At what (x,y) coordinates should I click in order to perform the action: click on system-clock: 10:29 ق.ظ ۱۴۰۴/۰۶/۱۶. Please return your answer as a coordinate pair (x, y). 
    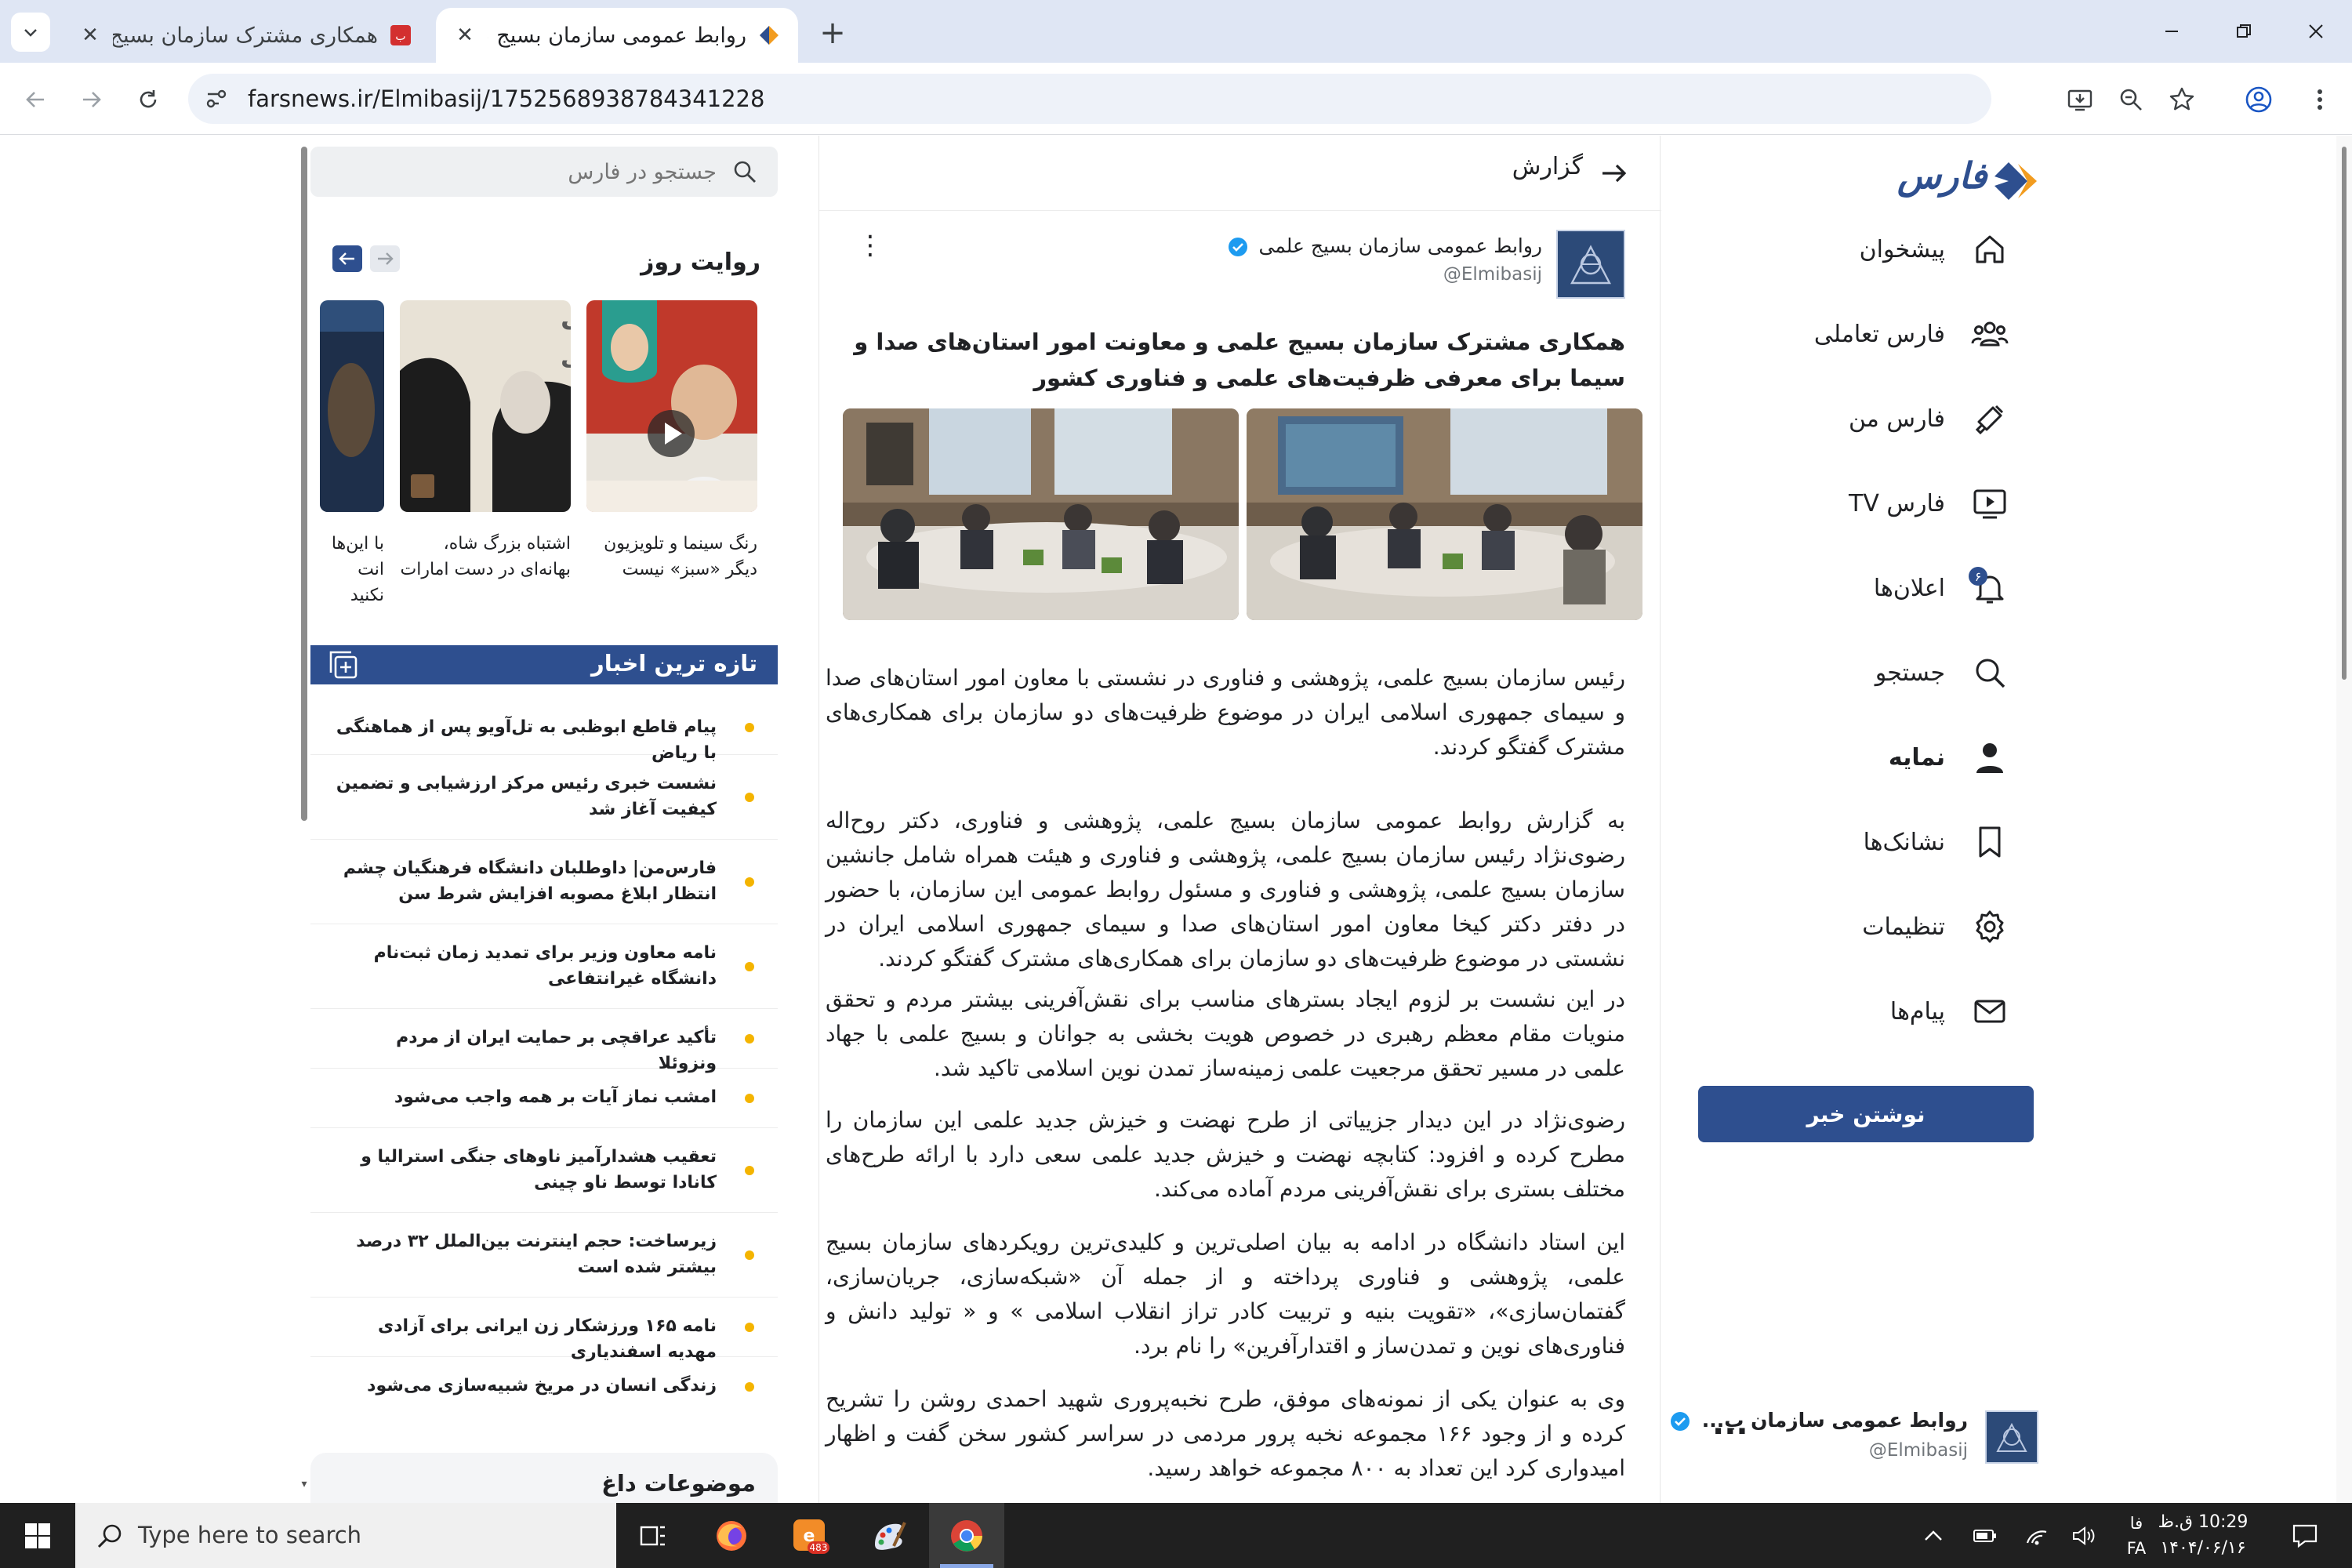
    Looking at the image, I should click on (2203, 1536).